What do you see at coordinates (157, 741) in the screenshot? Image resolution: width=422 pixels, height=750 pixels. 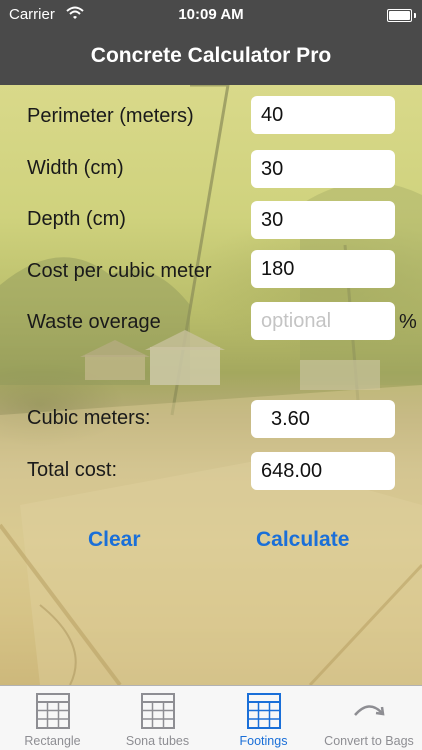 I see `tab-sona-tubes-label: Sona tubes` at bounding box center [157, 741].